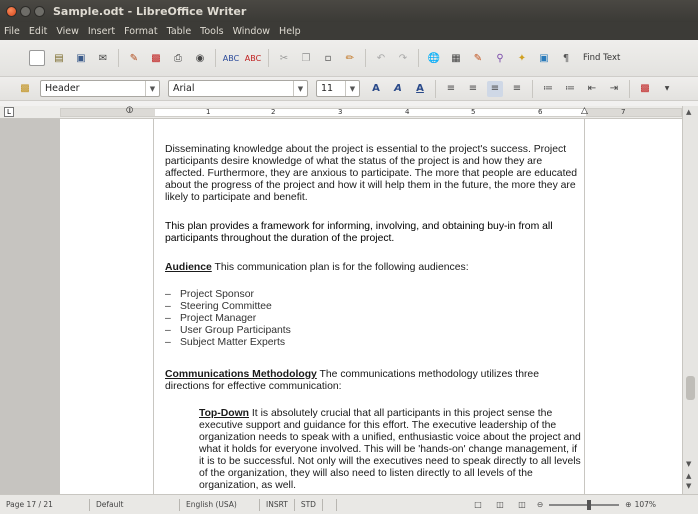 Image resolution: width=698 pixels, height=514 pixels. Describe the element at coordinates (11, 11) in the screenshot. I see `close-window-button` at that location.